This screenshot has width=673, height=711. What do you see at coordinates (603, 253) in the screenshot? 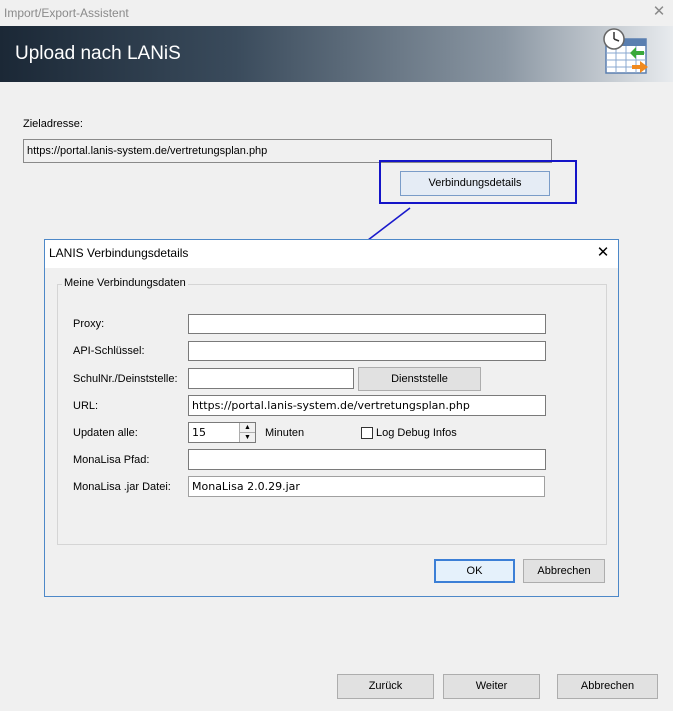
I see `dialog-close-icon: ✕` at bounding box center [603, 253].